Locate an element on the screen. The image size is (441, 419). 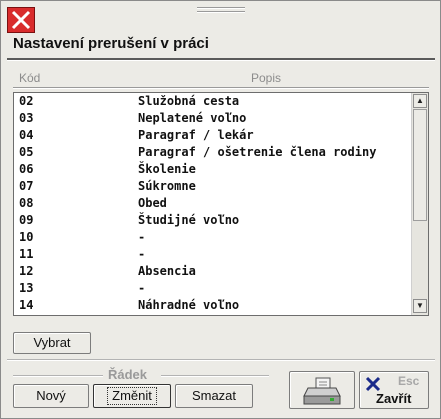
list-row: 08 Obed is located at coordinates (212, 203).